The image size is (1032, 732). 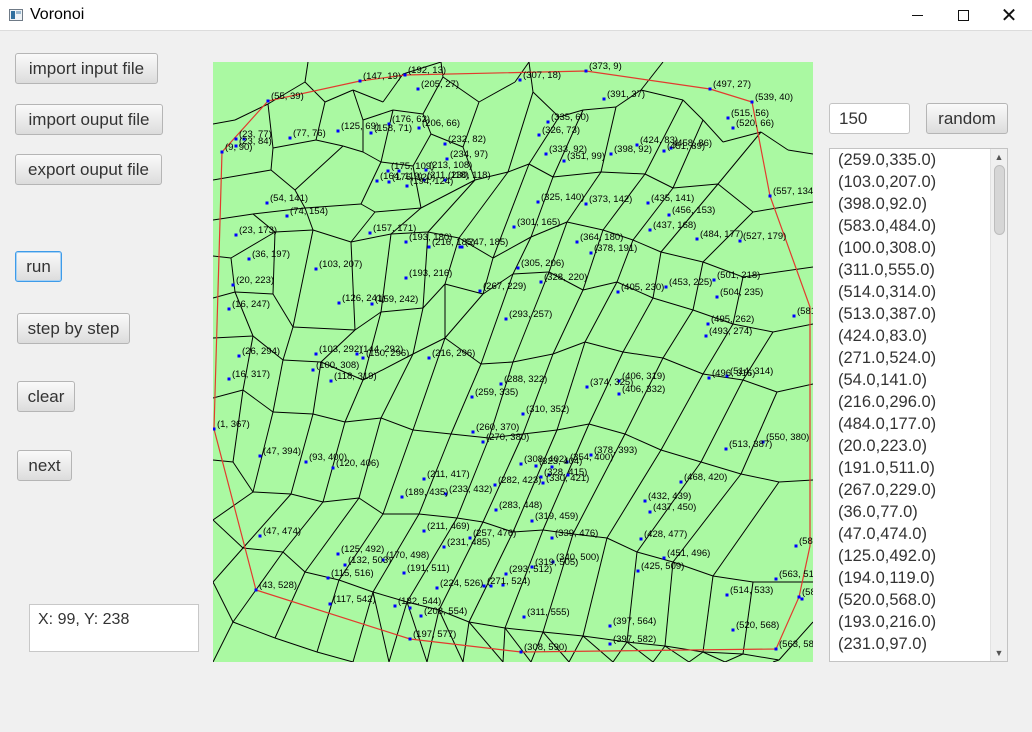 What do you see at coordinates (755, 123) in the screenshot?
I see `site-label: (520, 66)` at bounding box center [755, 123].